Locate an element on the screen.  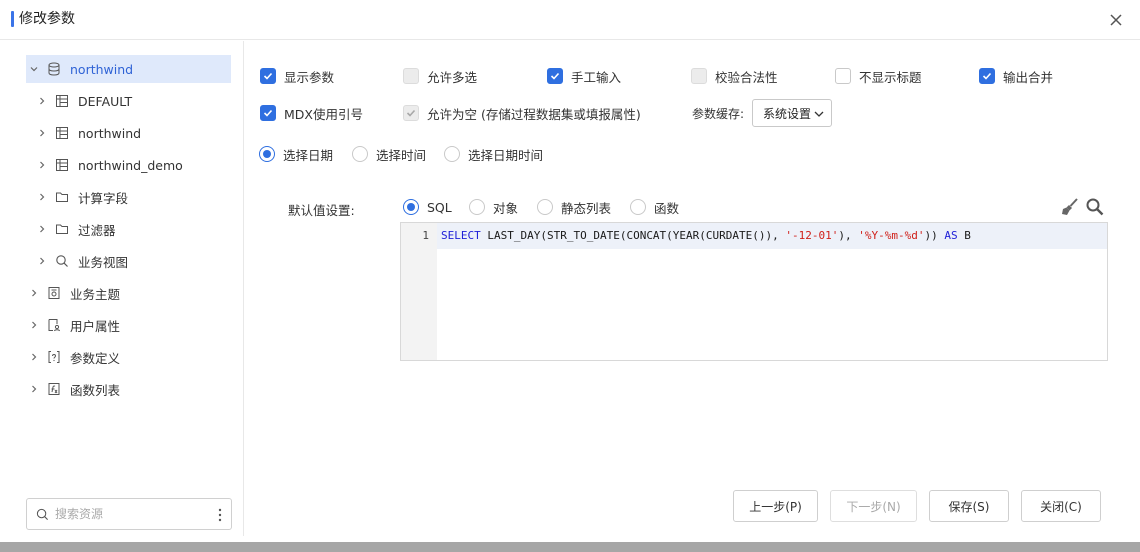
param-cache-select: 系统设置 is located at coordinates (792, 113).